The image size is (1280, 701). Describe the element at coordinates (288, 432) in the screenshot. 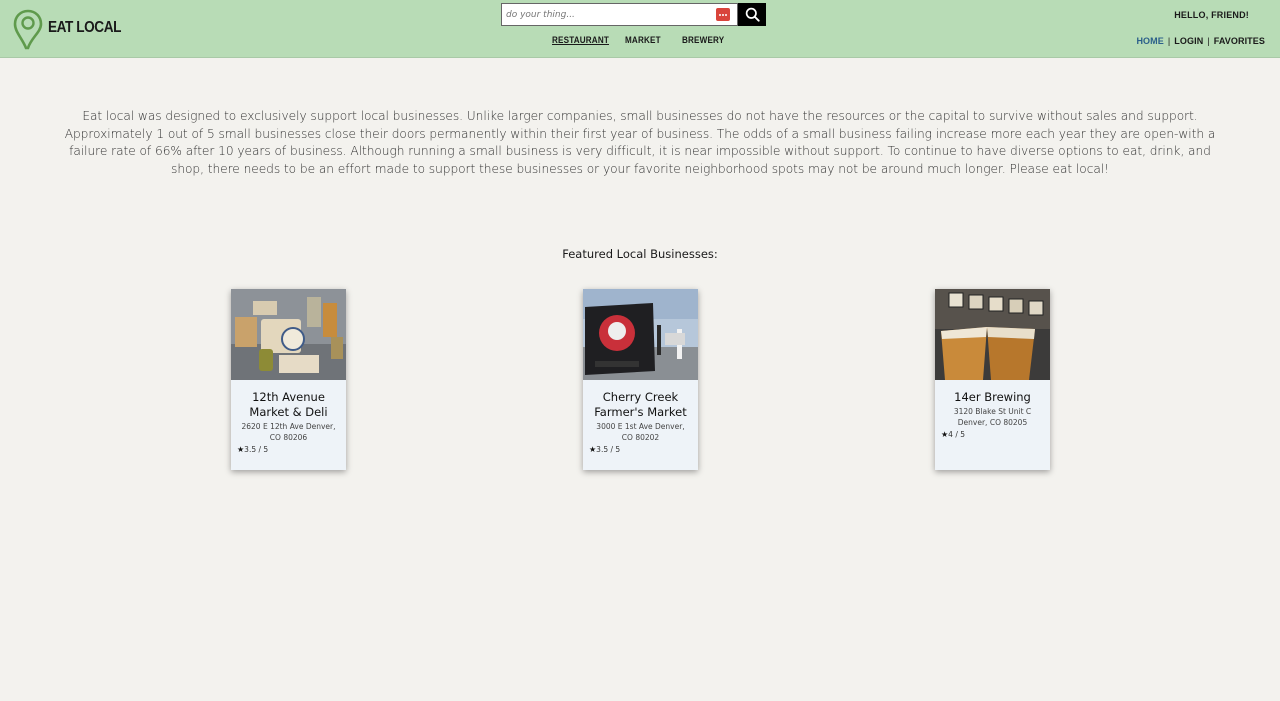

I see `business-address: 2620 E 12th Ave Denver, CO 80206` at that location.